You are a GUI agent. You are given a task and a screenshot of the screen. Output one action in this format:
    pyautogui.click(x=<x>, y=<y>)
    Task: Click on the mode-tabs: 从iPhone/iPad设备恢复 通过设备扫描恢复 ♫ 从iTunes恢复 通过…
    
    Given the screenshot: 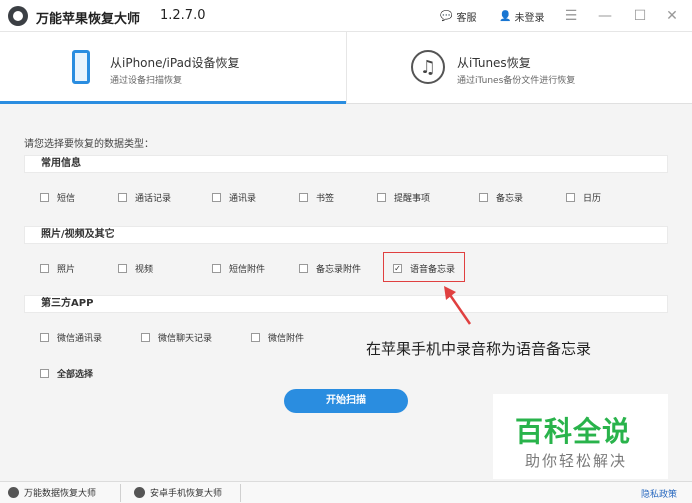 What is the action you would take?
    pyautogui.click(x=346, y=68)
    